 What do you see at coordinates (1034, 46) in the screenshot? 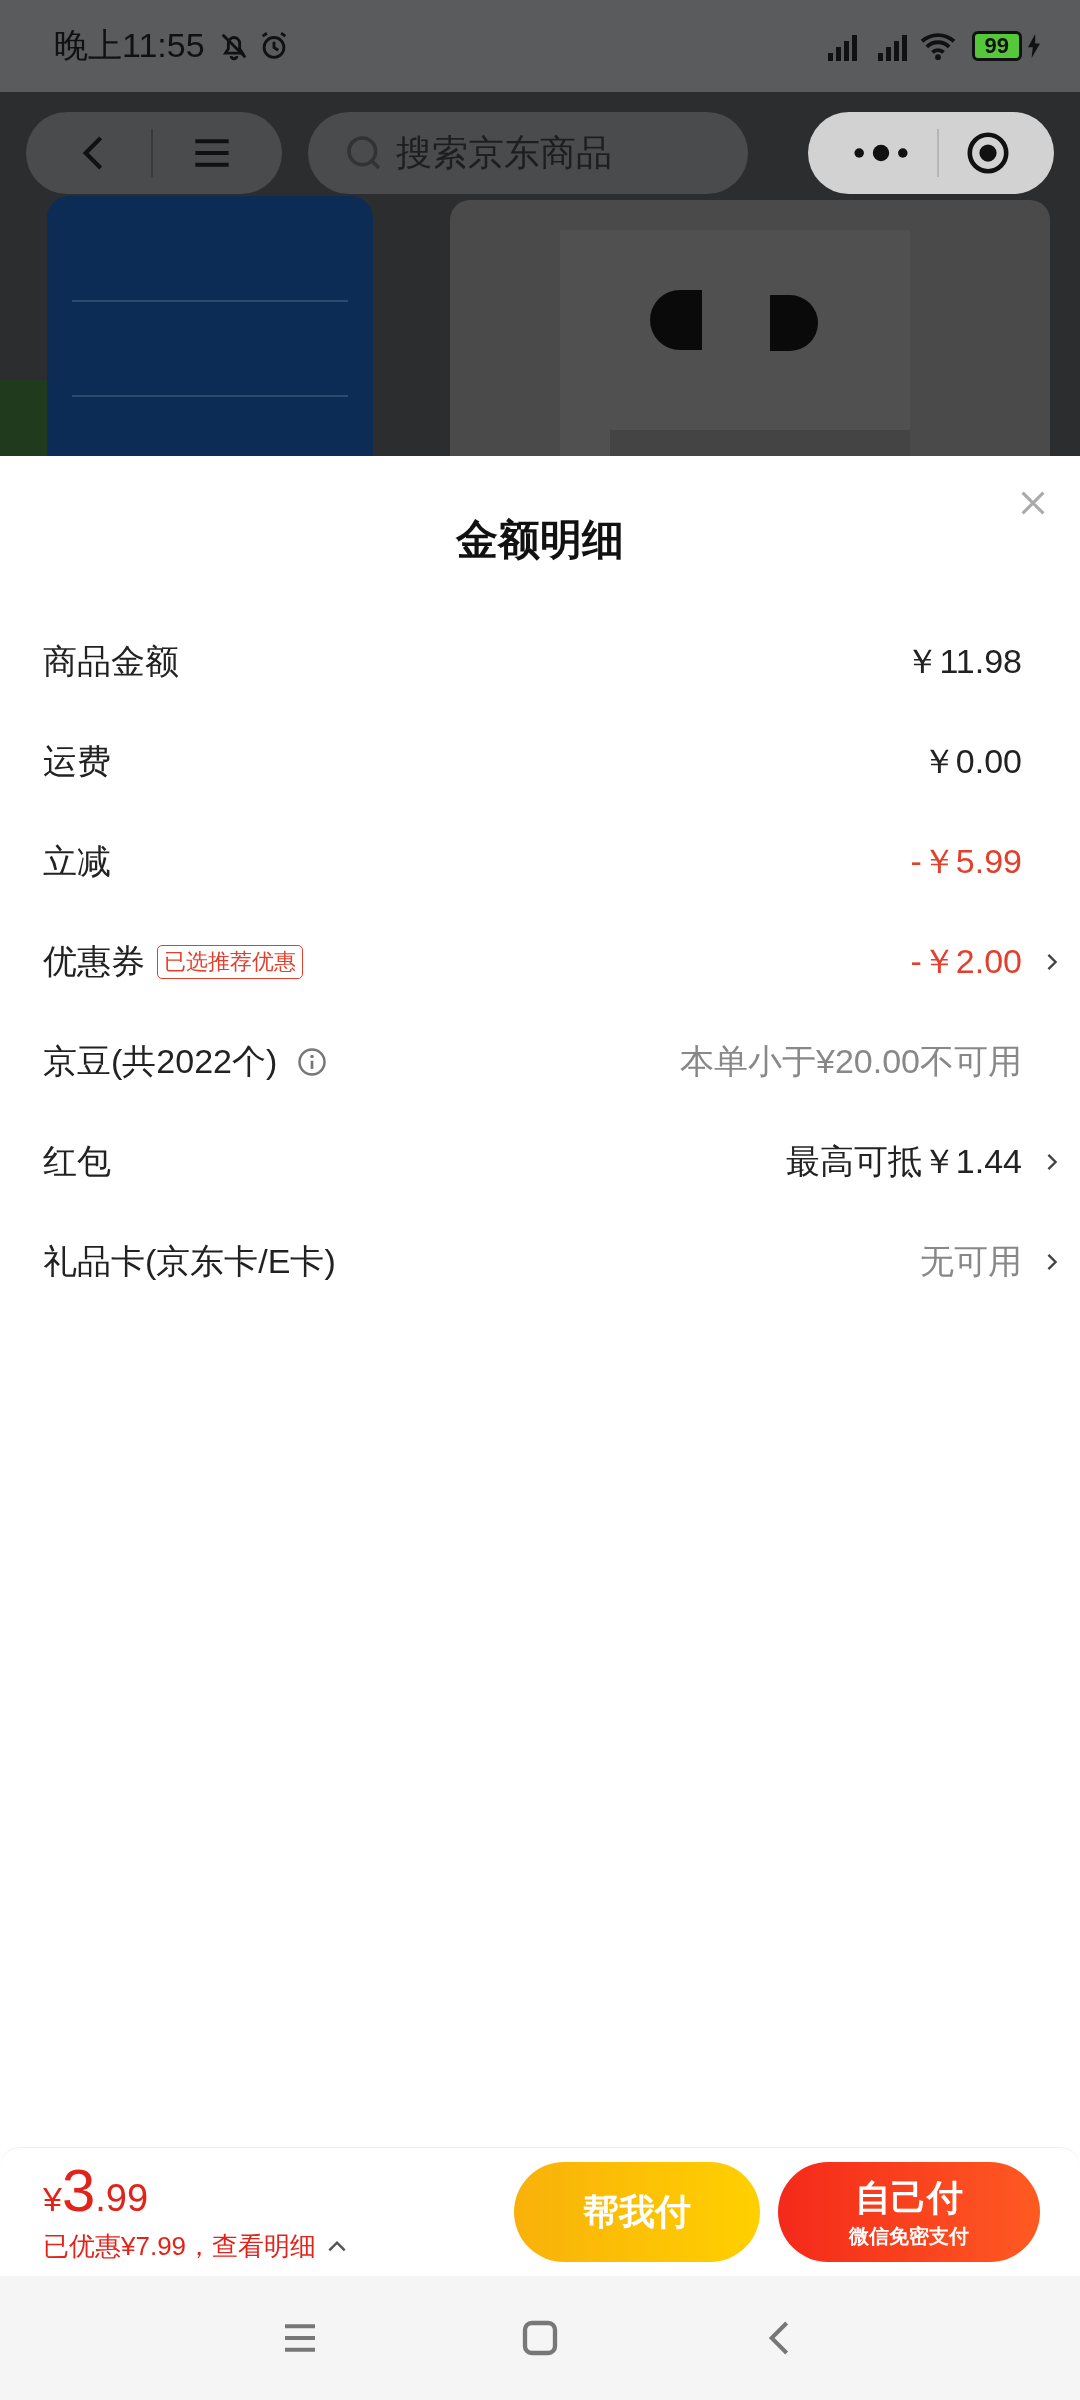
I see `charging-icon` at bounding box center [1034, 46].